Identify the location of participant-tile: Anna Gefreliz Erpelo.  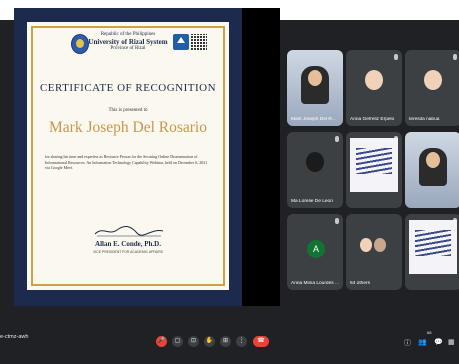
(374, 88).